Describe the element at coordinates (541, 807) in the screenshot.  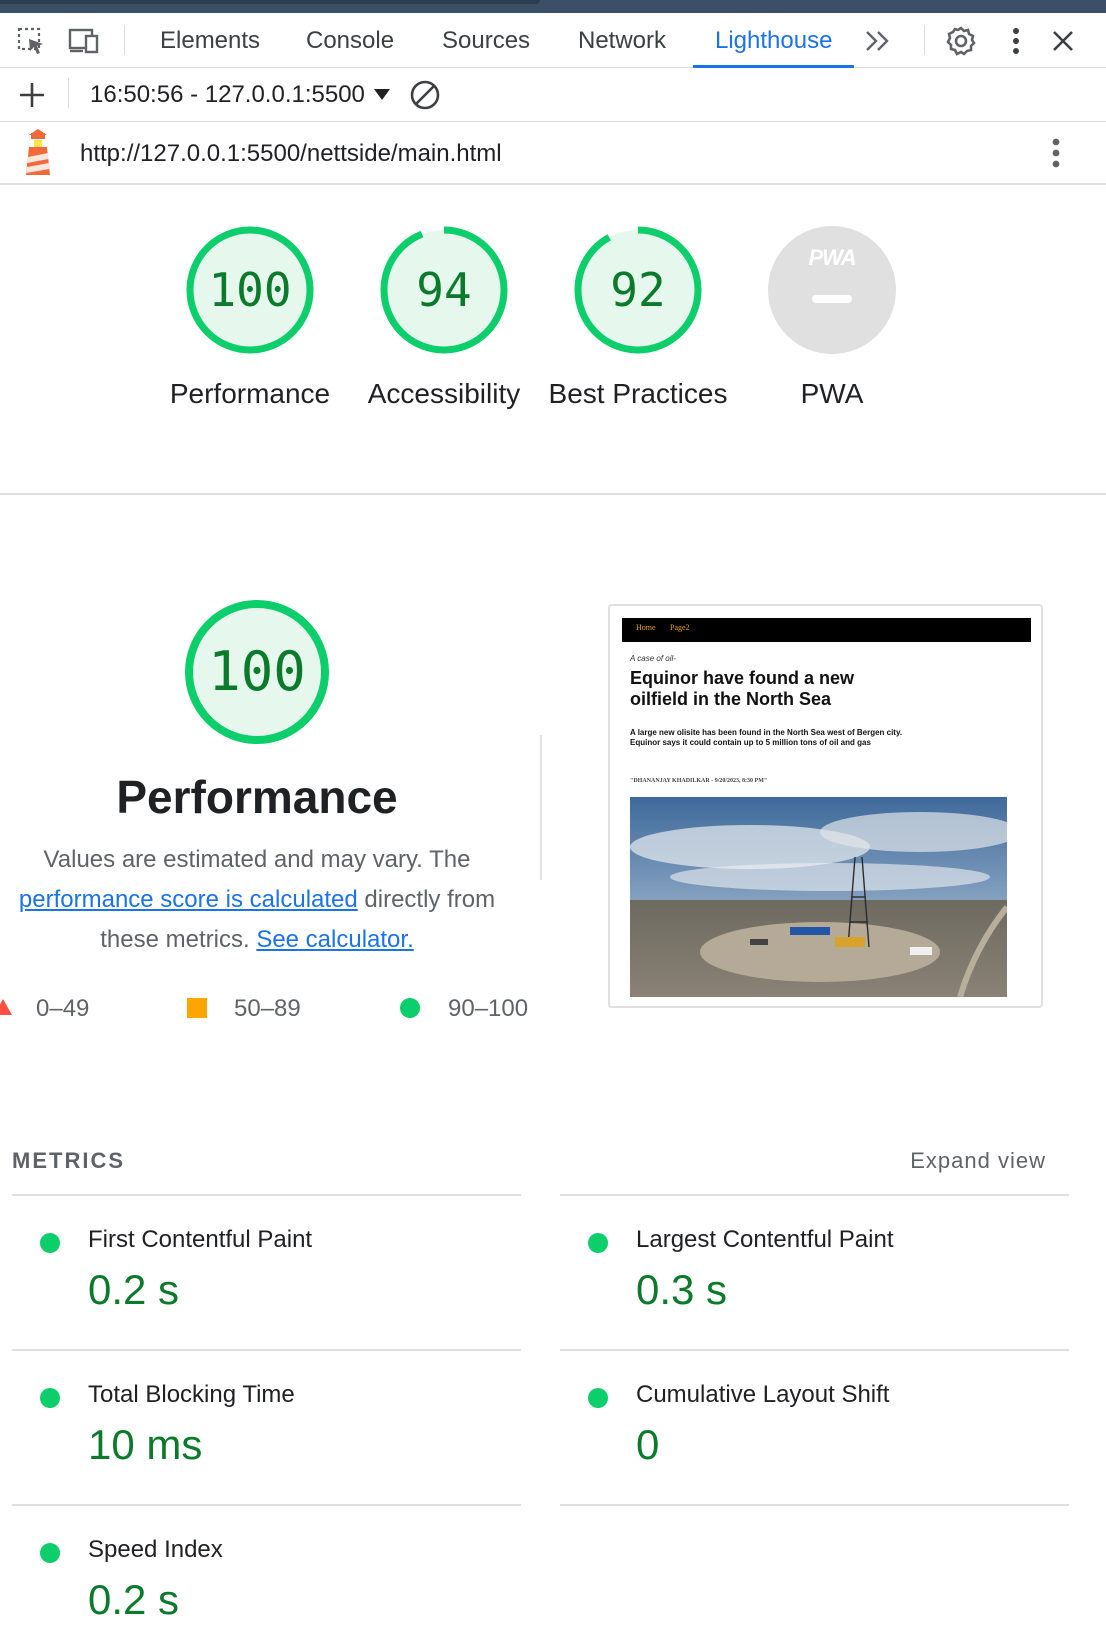
I see `vertical-divider` at that location.